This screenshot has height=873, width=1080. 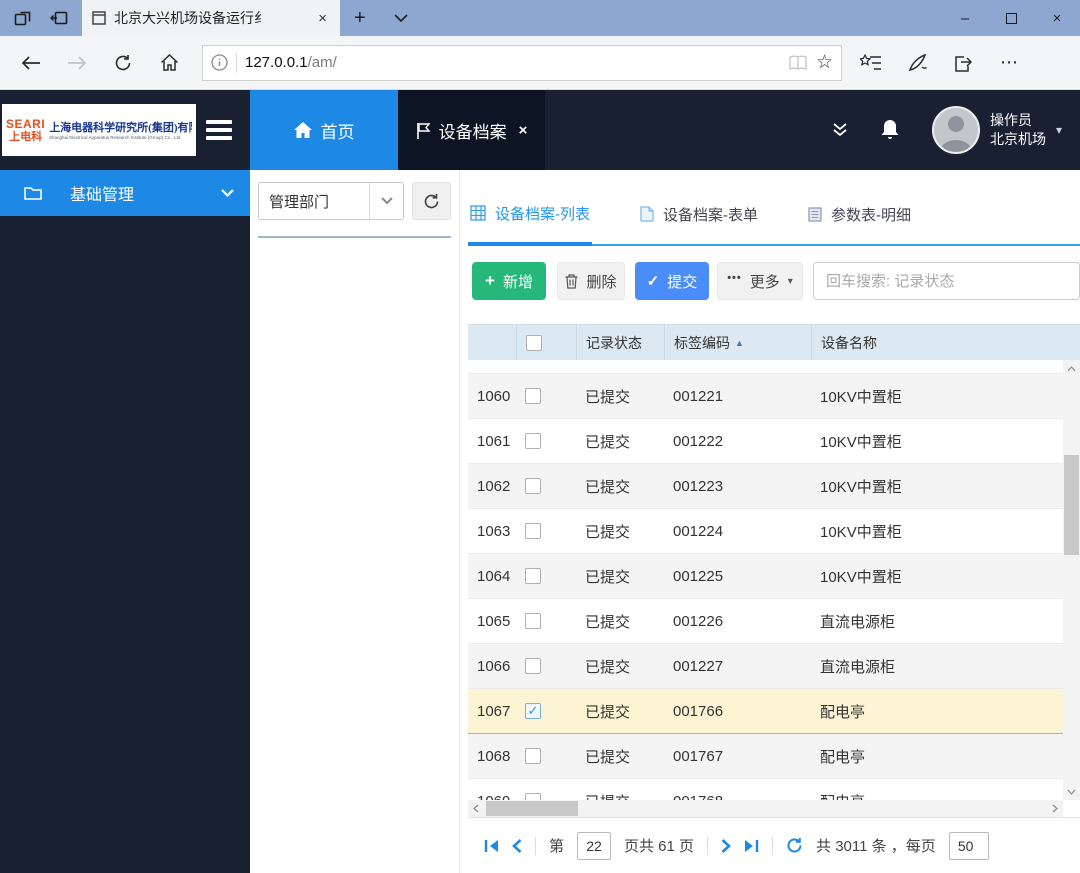 What do you see at coordinates (765, 576) in the screenshot?
I see `table-row: 1064 已提交 001225 10KV中置柜` at bounding box center [765, 576].